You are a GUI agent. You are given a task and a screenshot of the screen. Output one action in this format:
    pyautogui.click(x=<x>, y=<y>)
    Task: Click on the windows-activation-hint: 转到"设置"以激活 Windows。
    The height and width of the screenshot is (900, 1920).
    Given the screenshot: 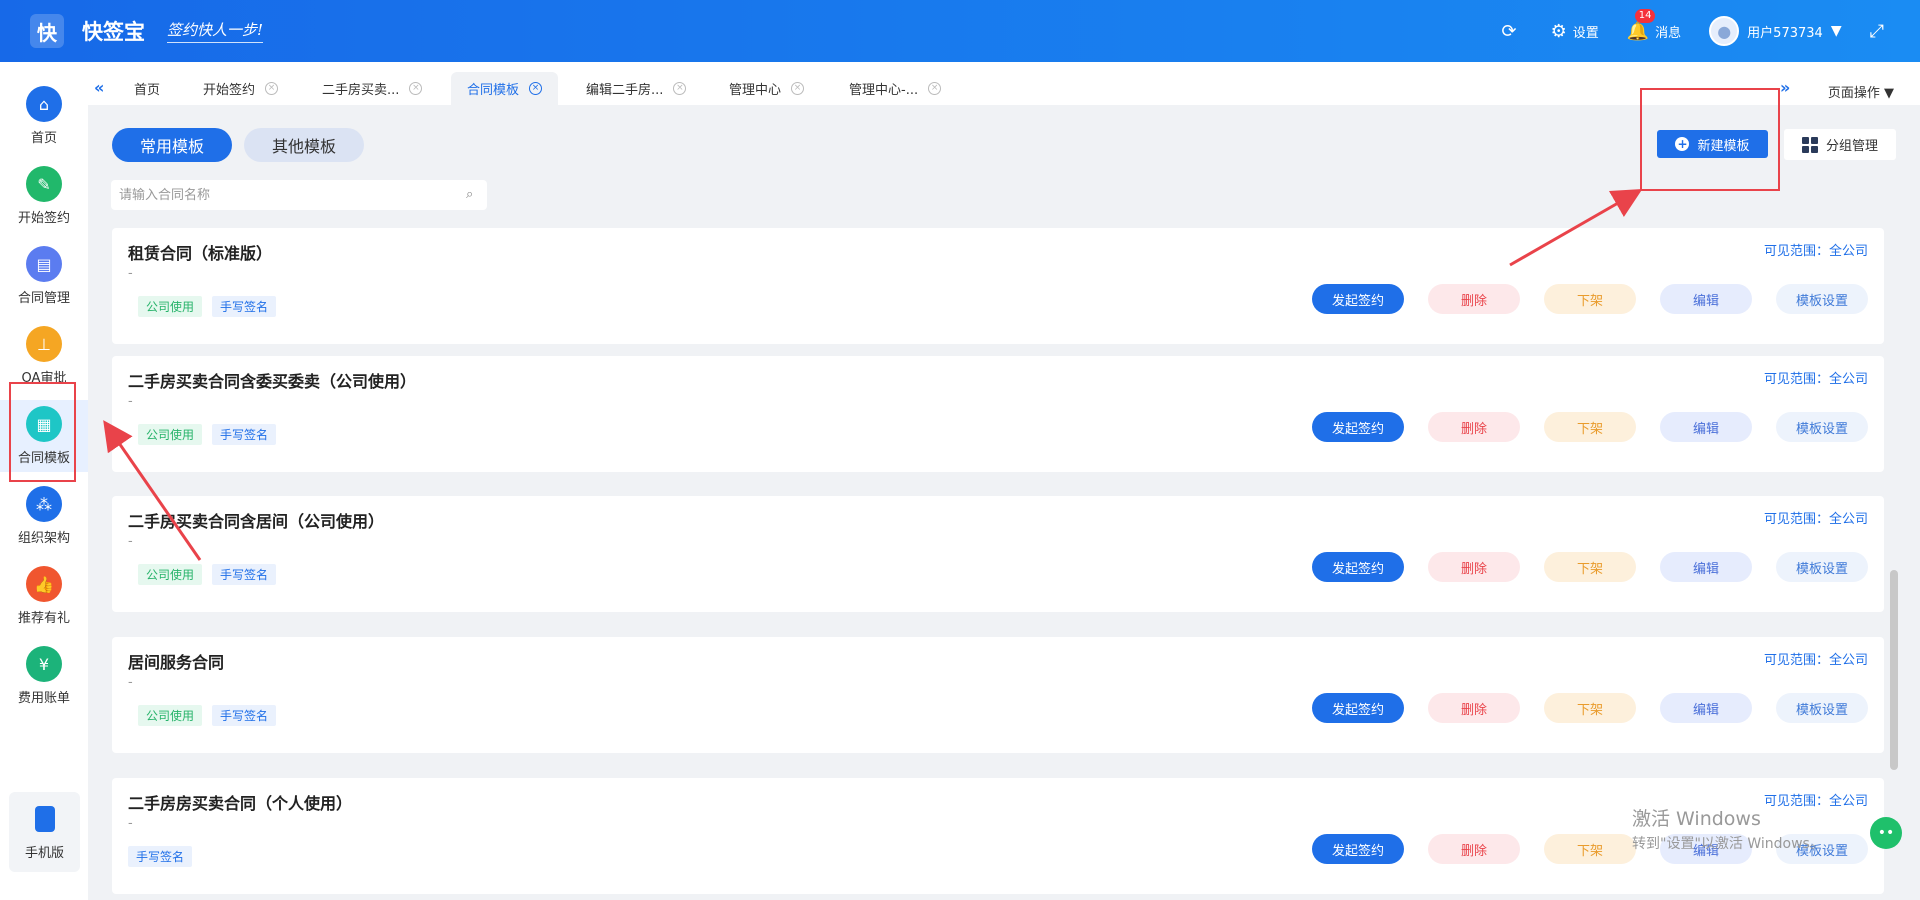 What is the action you would take?
    pyautogui.click(x=1728, y=844)
    